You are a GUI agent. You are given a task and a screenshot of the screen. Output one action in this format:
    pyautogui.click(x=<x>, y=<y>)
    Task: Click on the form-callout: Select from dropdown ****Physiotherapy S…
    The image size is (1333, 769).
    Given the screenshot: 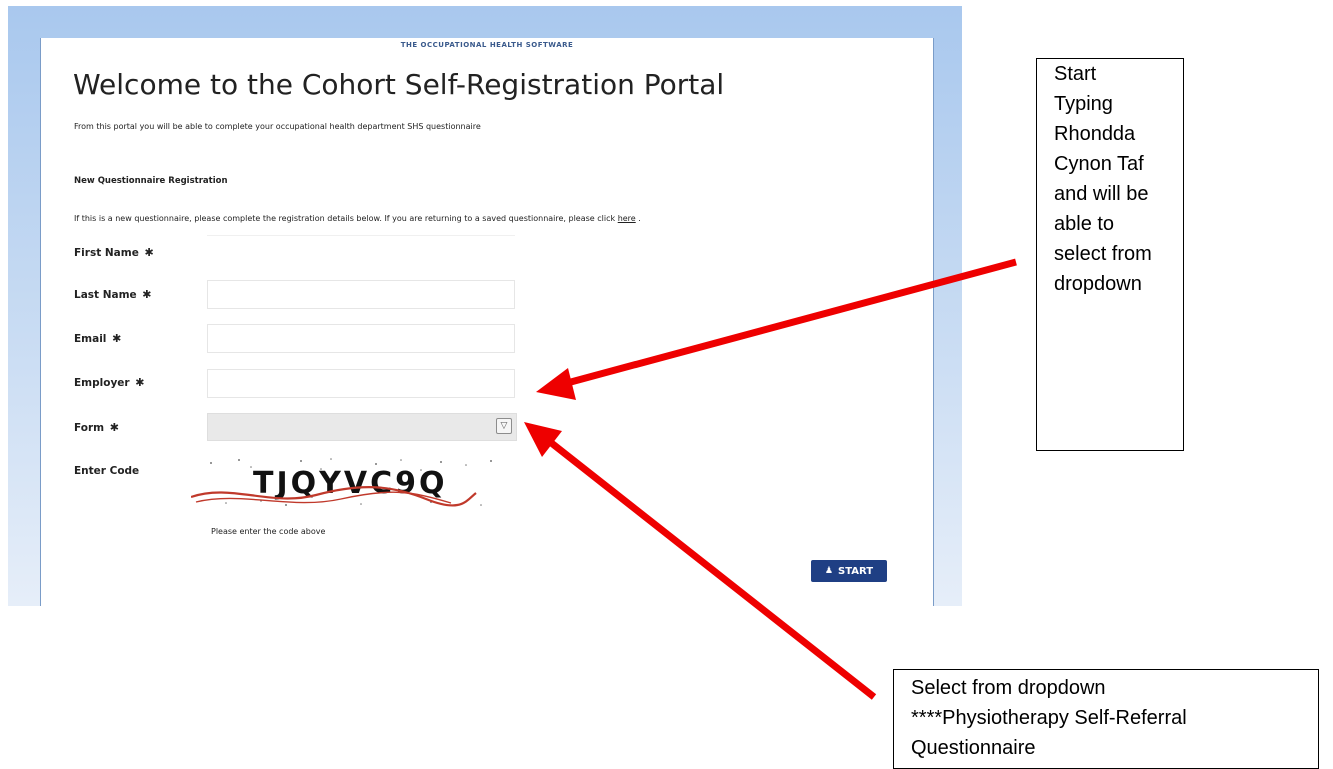 What is the action you would take?
    pyautogui.click(x=1106, y=719)
    